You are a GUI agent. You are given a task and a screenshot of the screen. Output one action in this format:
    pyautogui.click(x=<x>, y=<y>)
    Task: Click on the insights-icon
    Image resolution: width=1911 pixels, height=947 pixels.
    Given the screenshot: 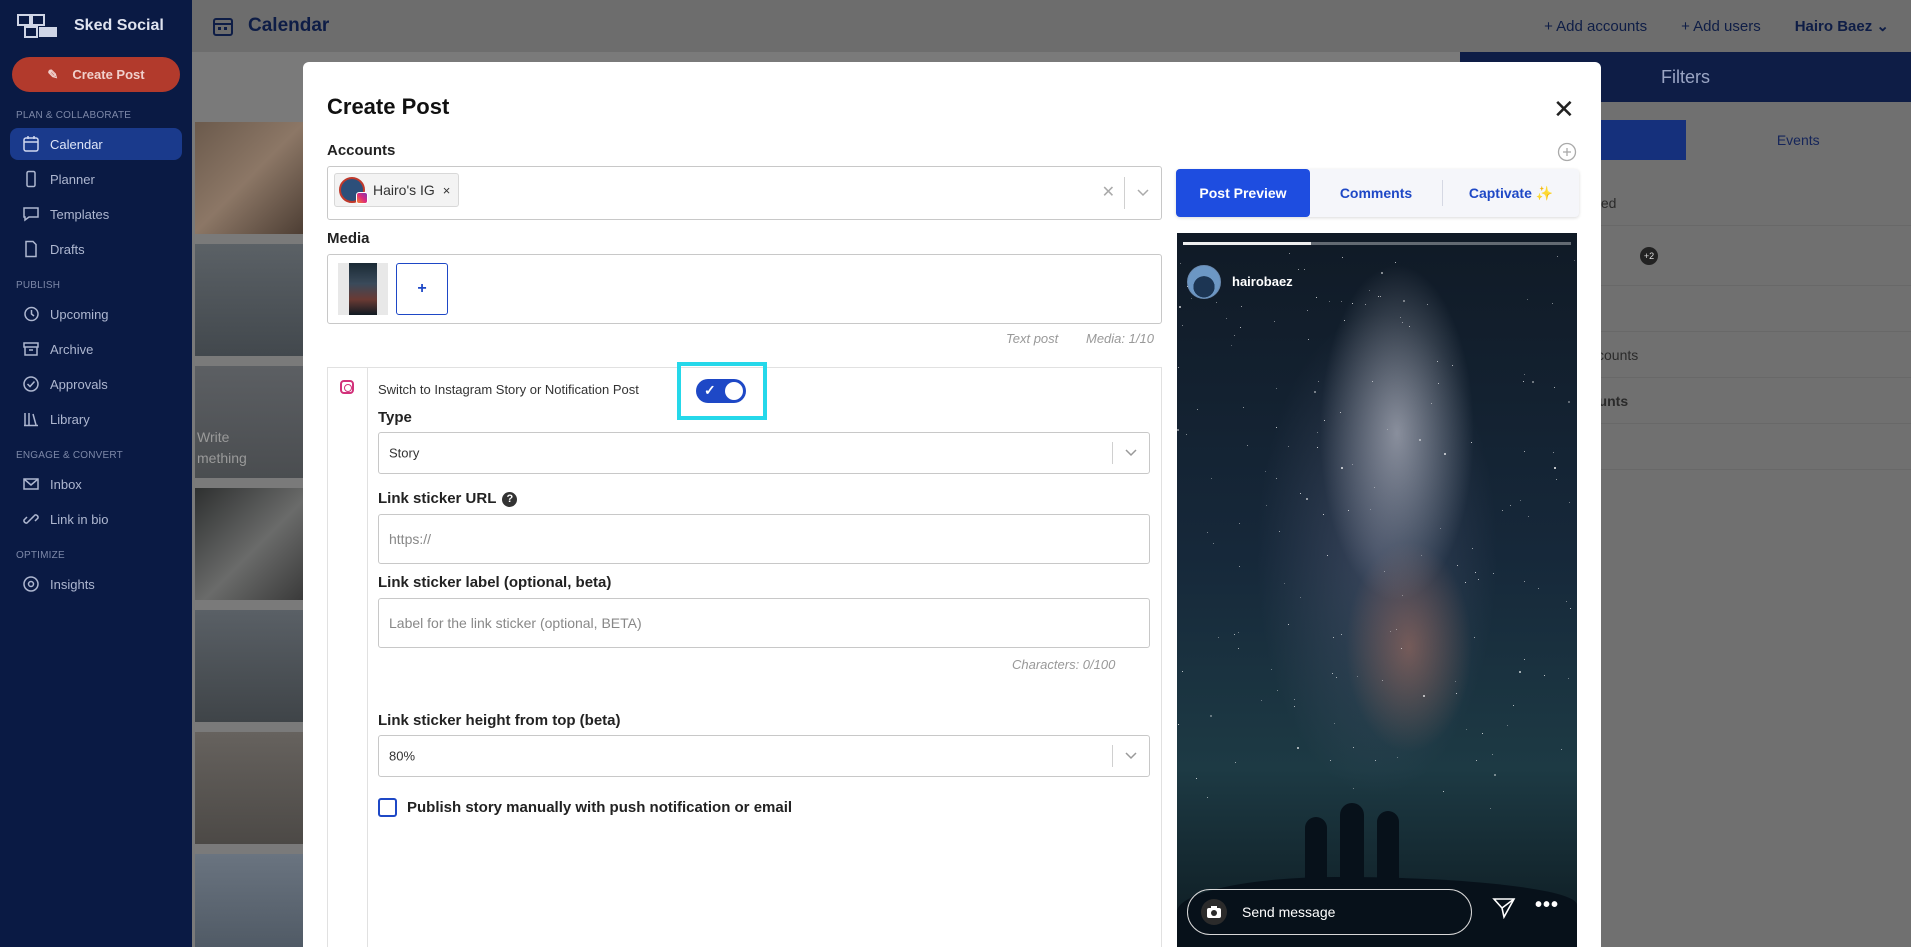 What is the action you would take?
    pyautogui.click(x=31, y=584)
    